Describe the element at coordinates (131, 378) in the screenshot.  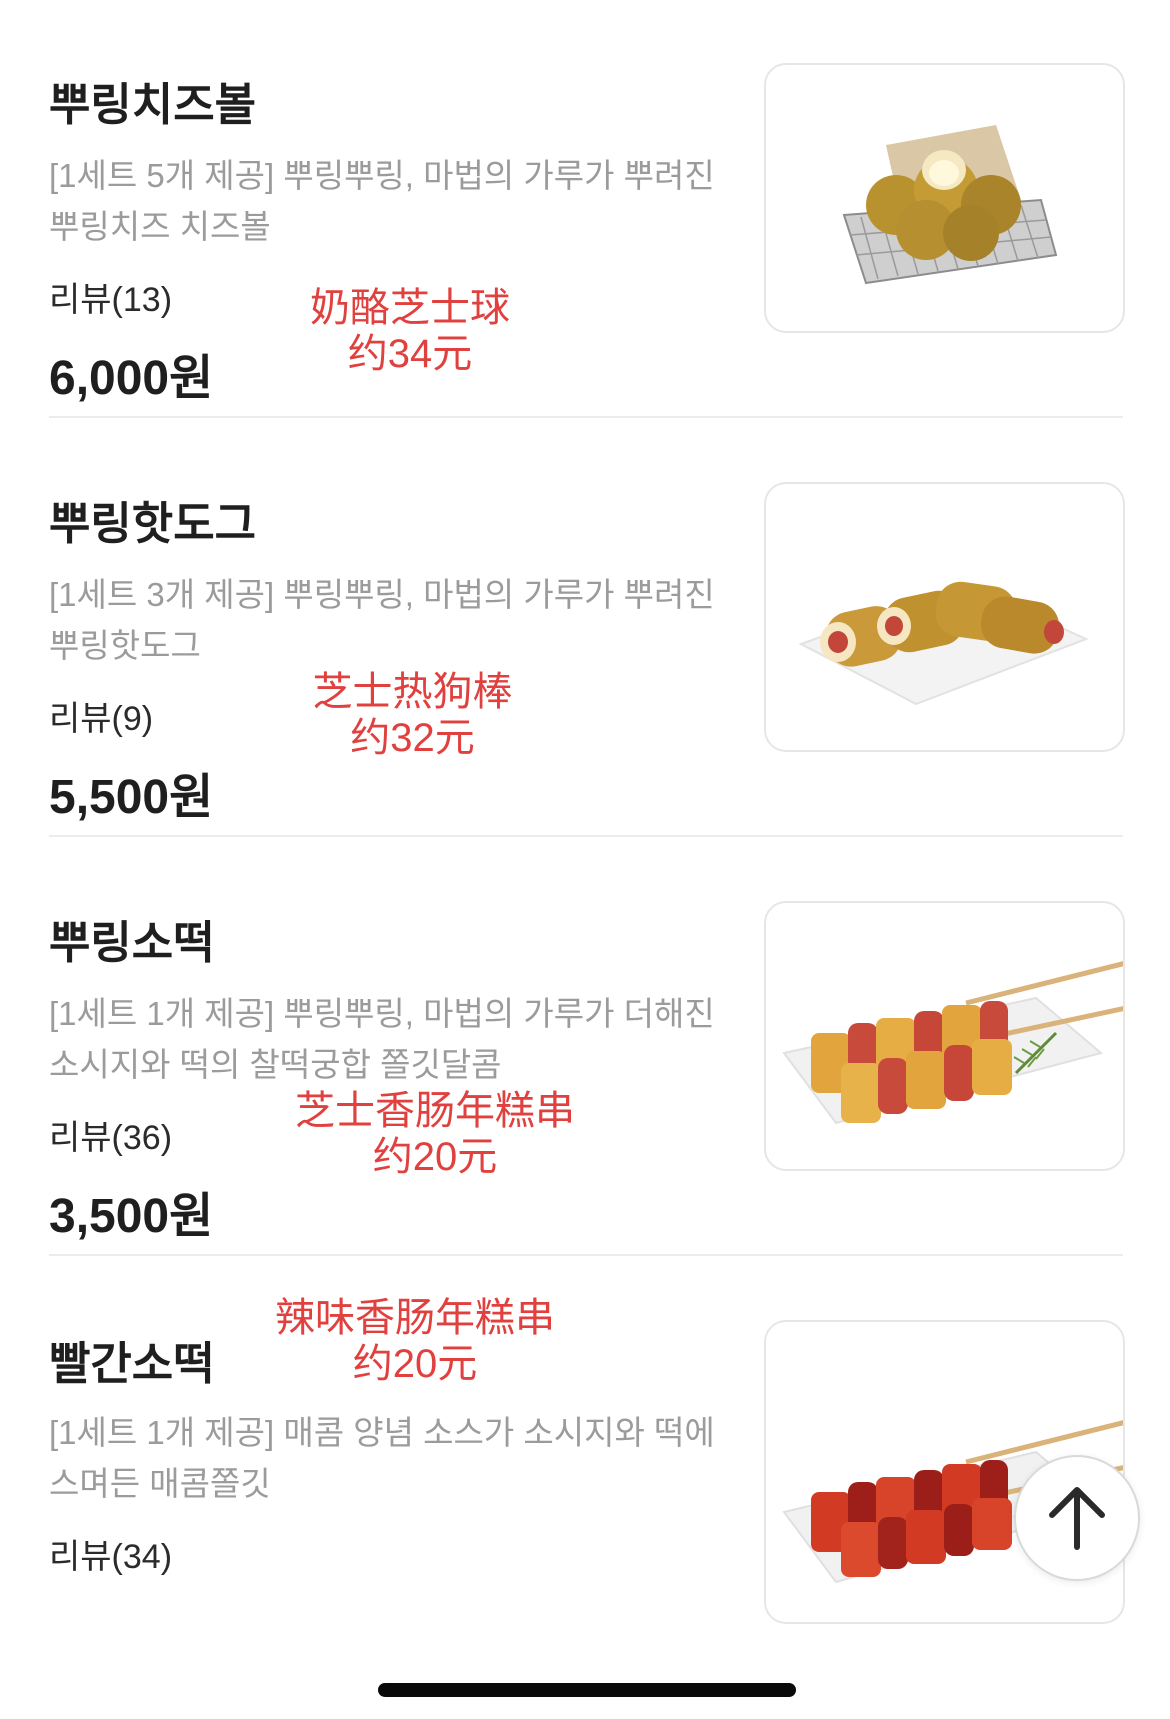
I see `menu-item-price: 6,000원` at that location.